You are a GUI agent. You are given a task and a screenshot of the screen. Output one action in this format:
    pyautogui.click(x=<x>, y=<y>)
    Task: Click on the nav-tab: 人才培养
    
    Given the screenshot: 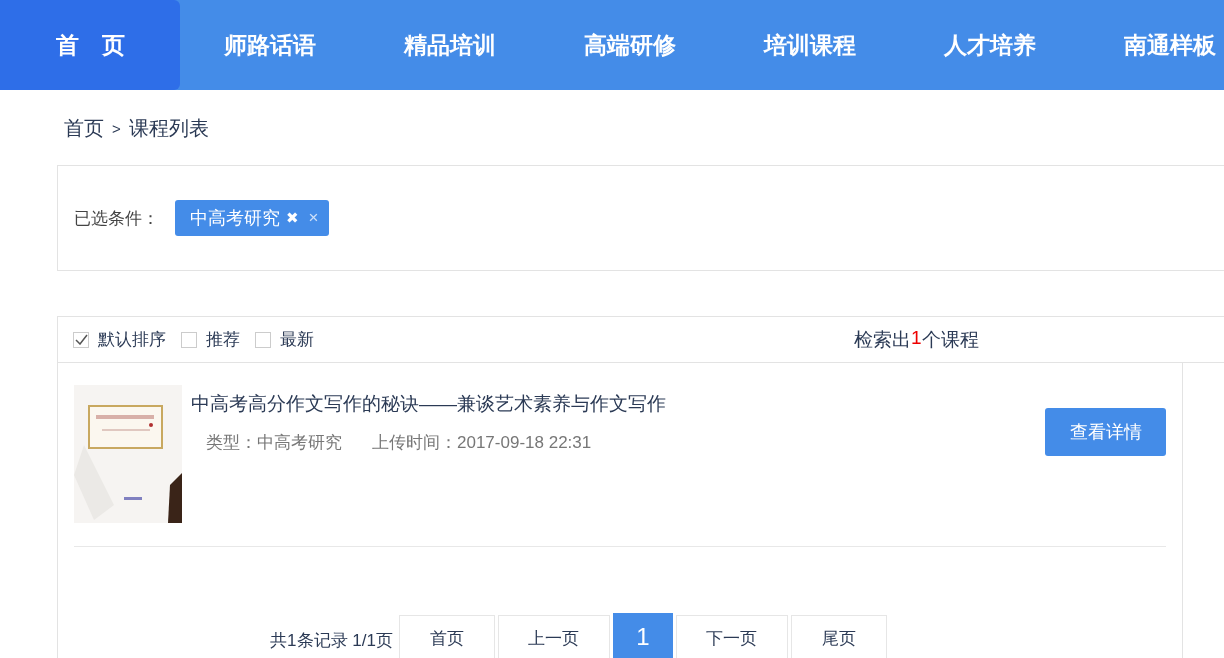 What is the action you would take?
    pyautogui.click(x=990, y=45)
    